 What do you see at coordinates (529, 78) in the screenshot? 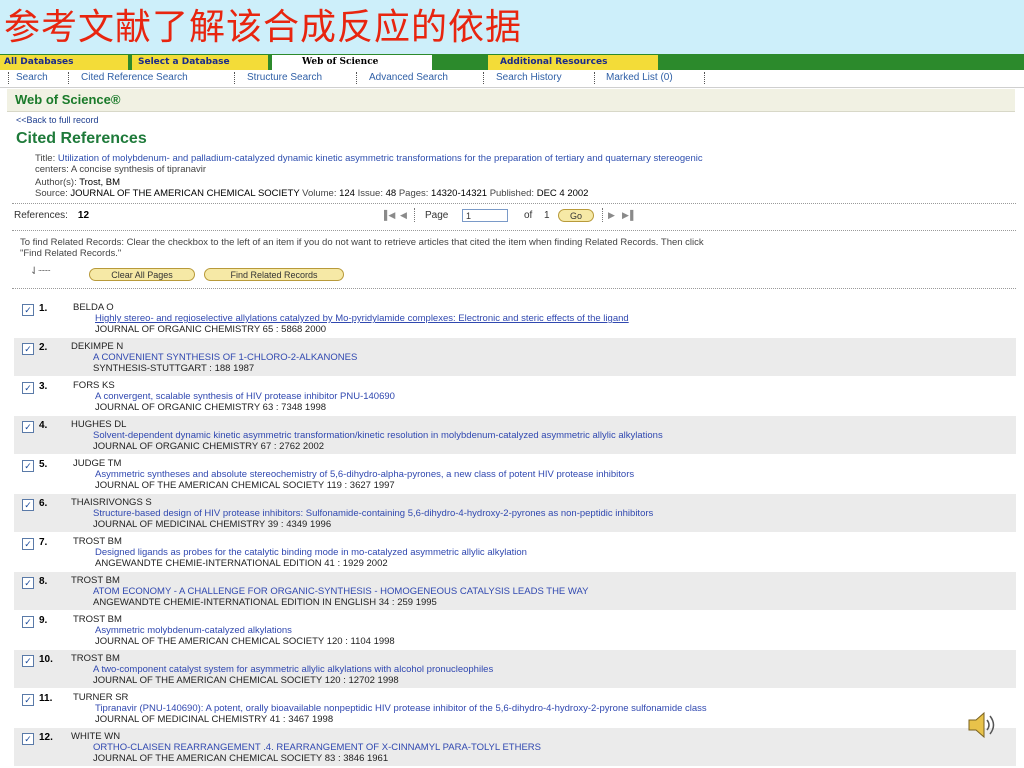
I see `nav-search-history: Search History` at bounding box center [529, 78].